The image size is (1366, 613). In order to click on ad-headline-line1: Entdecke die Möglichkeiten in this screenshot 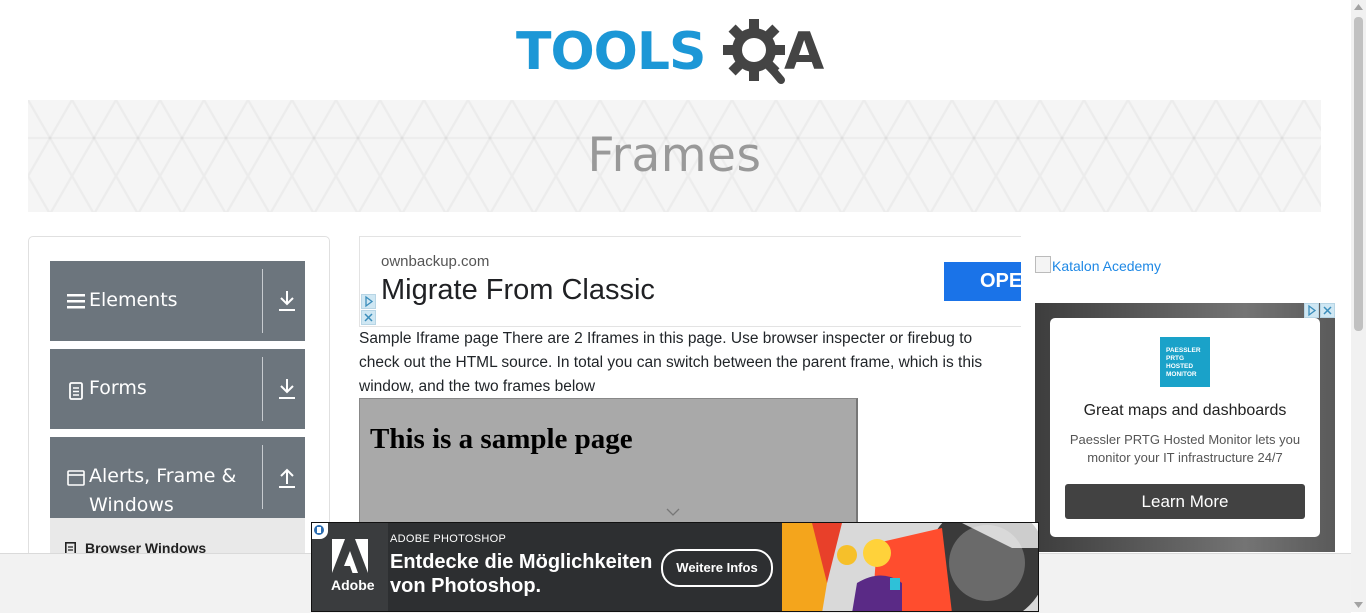, I will do `click(521, 562)`.